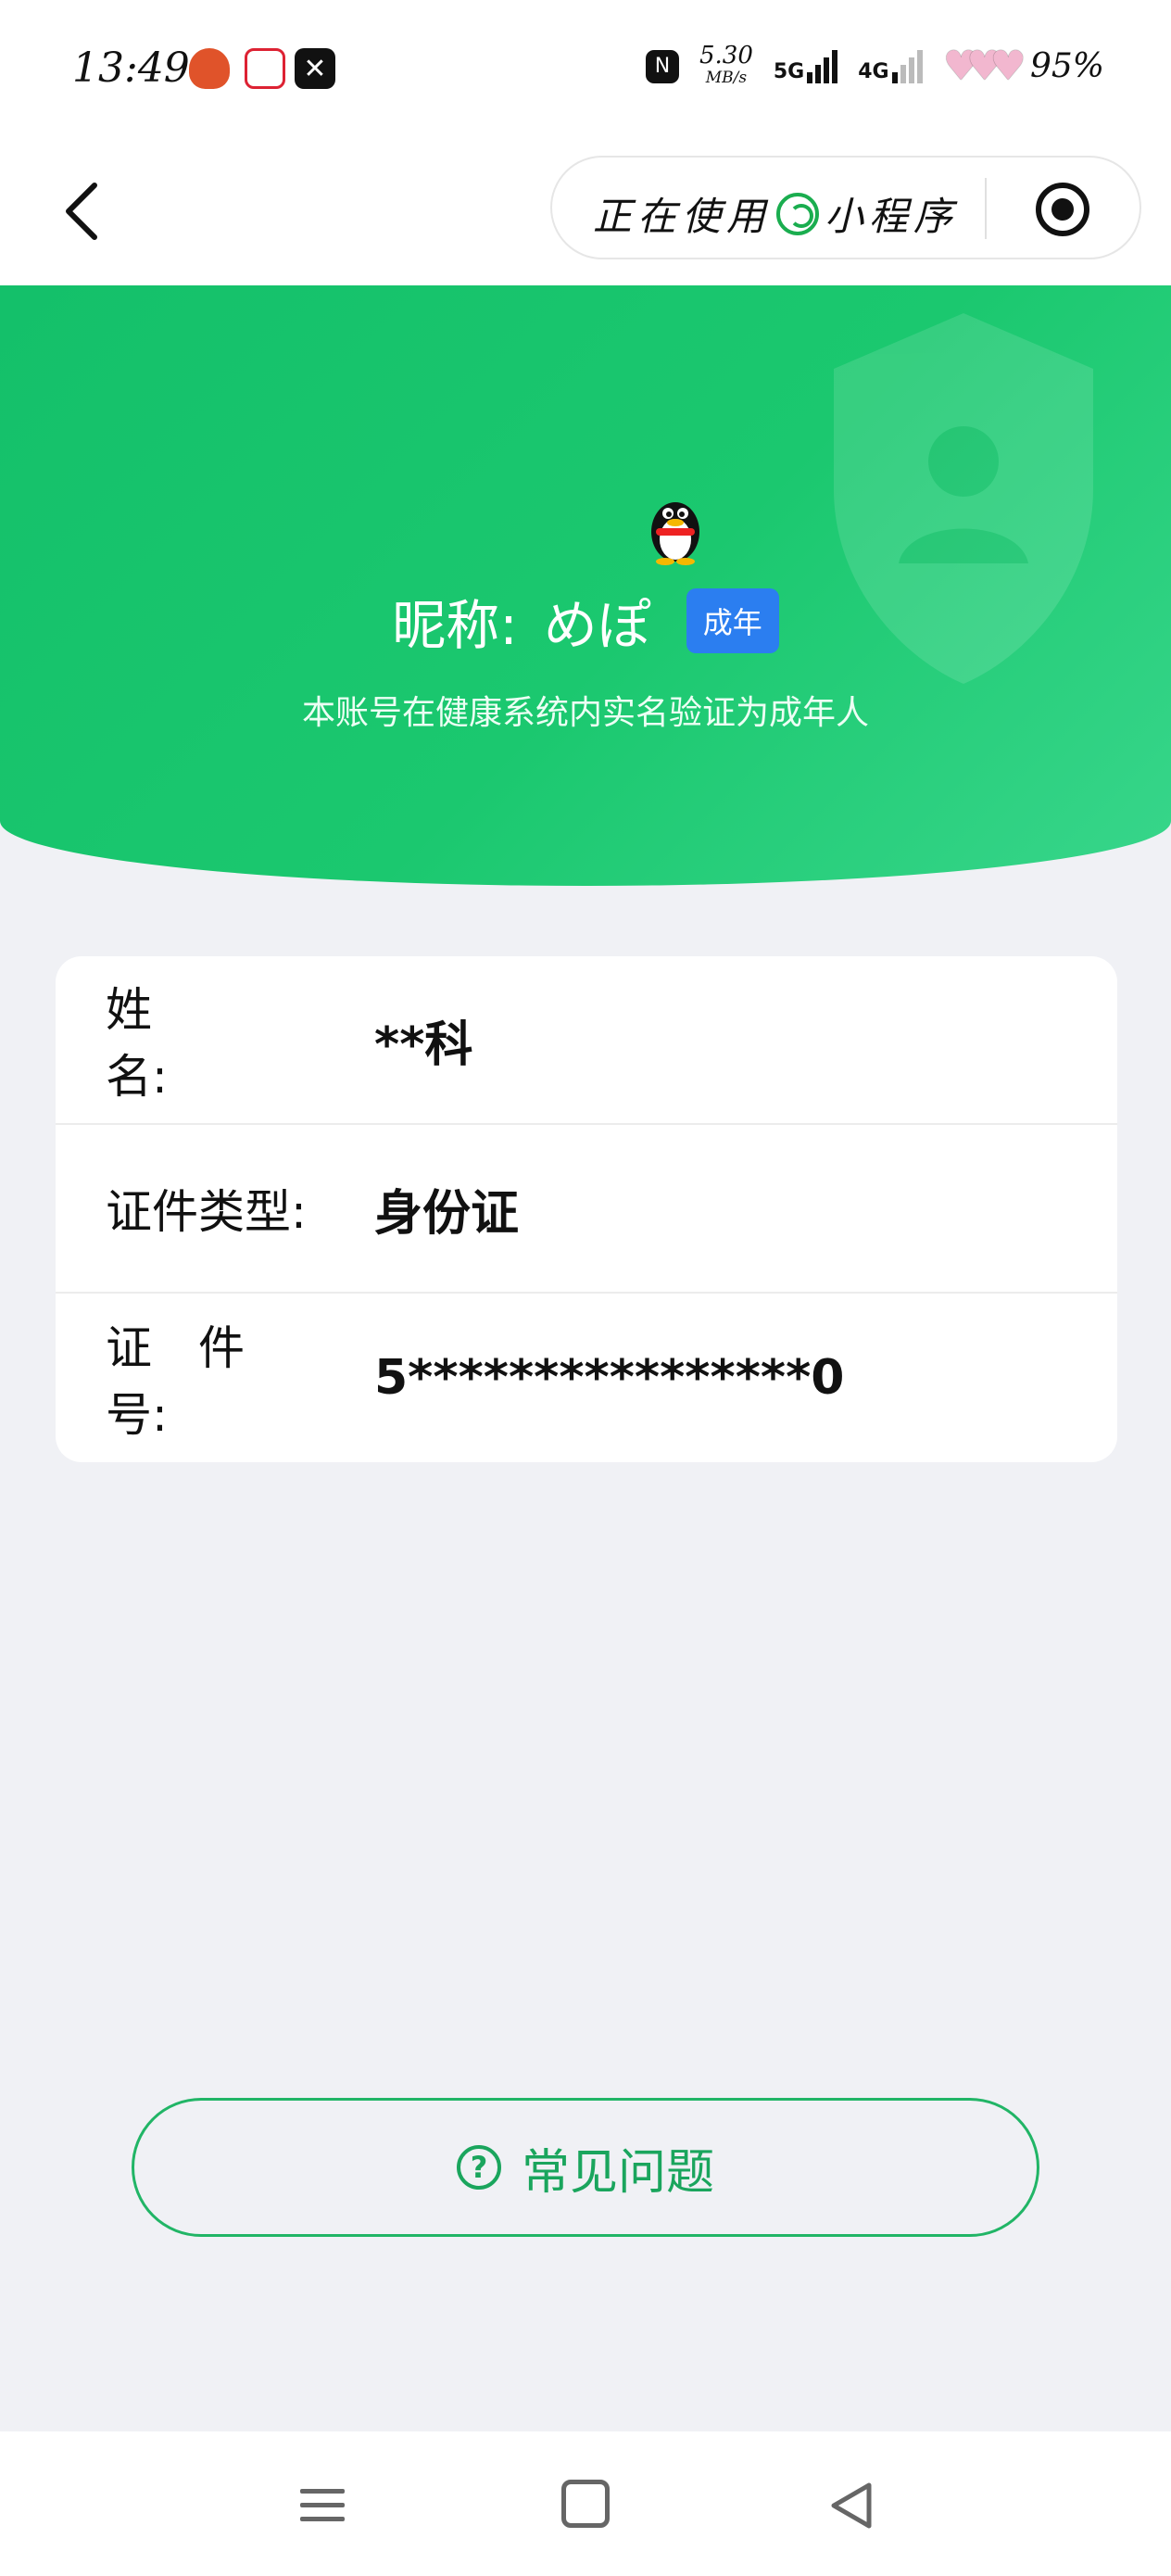  Describe the element at coordinates (986, 208) in the screenshot. I see `capsule-divider` at that location.